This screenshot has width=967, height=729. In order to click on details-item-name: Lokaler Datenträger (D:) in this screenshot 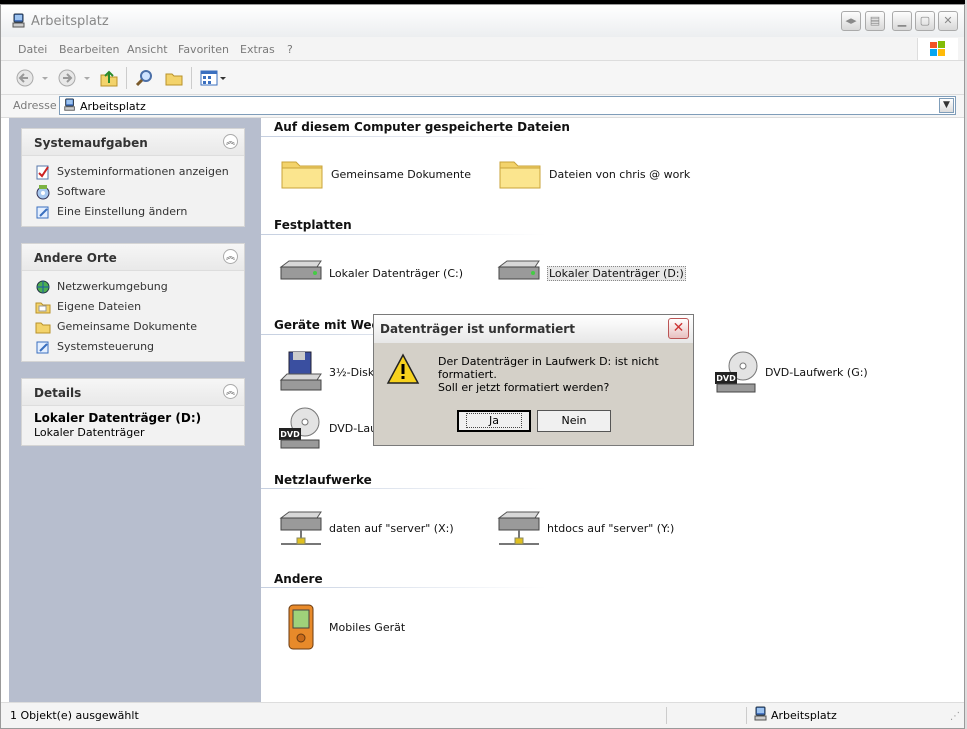, I will do `click(118, 418)`.